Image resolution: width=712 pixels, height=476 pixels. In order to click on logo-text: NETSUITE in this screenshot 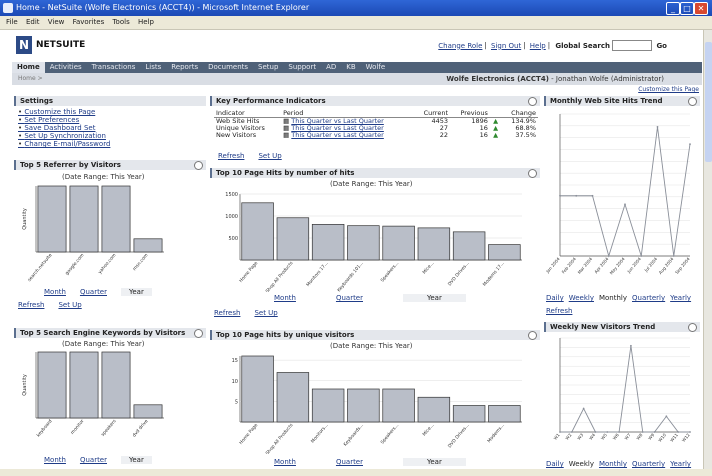, I will do `click(61, 45)`.